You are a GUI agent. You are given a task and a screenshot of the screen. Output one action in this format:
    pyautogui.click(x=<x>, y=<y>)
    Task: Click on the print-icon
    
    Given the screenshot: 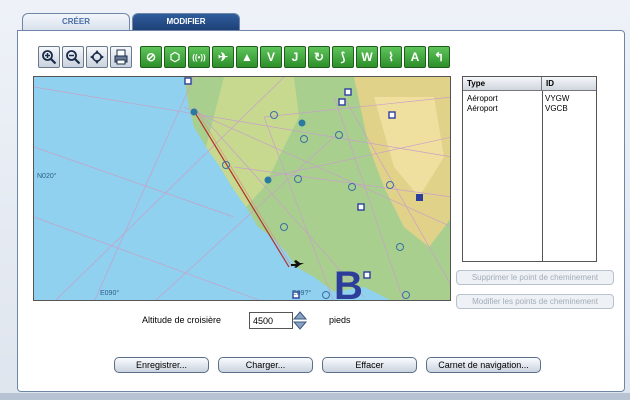 What is the action you would take?
    pyautogui.click(x=121, y=57)
    